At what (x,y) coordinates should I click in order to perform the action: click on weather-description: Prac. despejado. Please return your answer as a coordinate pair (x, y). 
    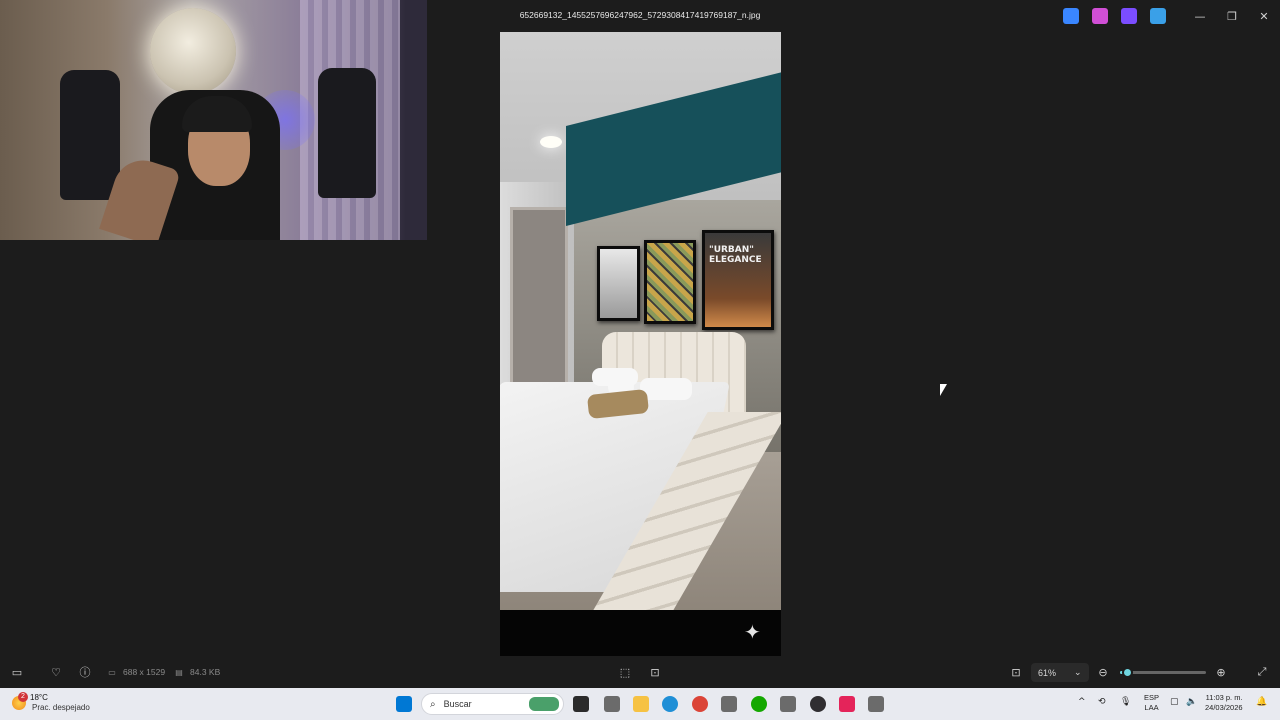
    Looking at the image, I should click on (61, 707).